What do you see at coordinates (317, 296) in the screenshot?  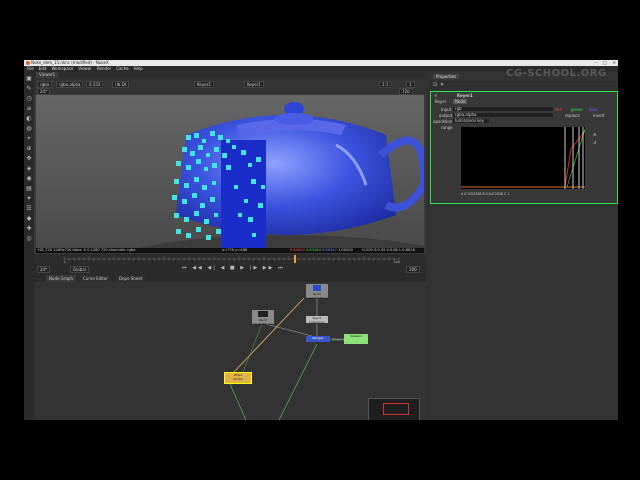 I see `read-node-1-label: Read1 teapot.####.exr` at bounding box center [317, 296].